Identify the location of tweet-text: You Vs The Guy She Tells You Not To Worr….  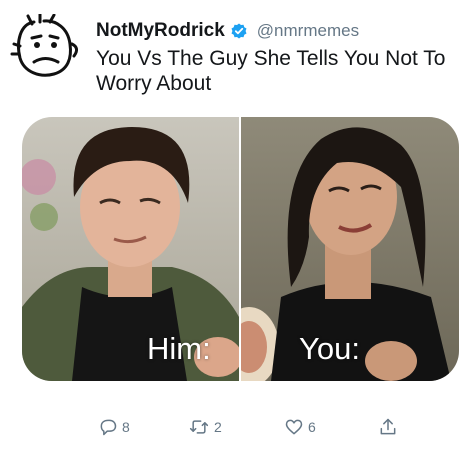
(271, 71).